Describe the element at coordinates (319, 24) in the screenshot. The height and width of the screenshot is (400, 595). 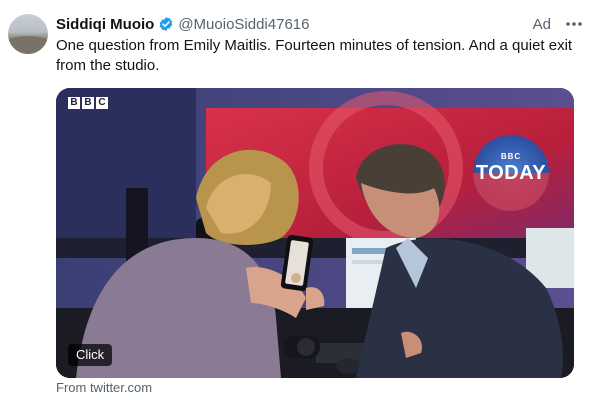
I see `tweet-header: Siddiqi Muoio @MuoioSiddi47616 Ad` at that location.